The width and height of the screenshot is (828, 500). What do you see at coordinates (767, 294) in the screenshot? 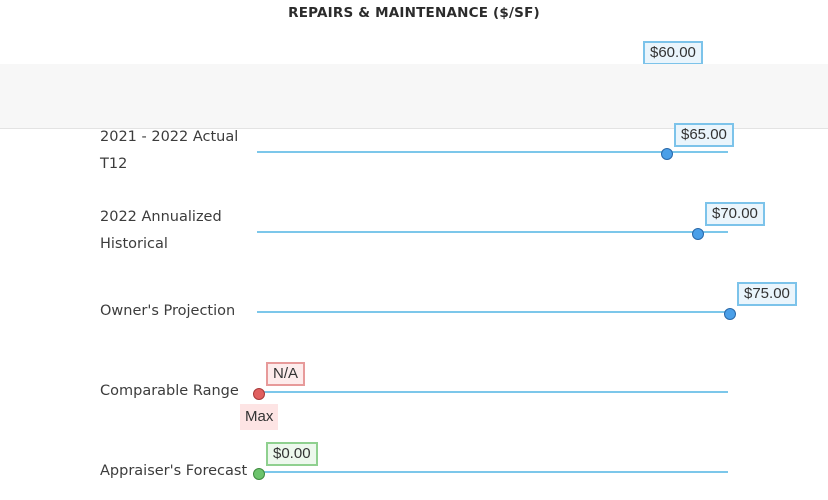
I see `value-badge-owners-projection: $75.00` at bounding box center [767, 294].